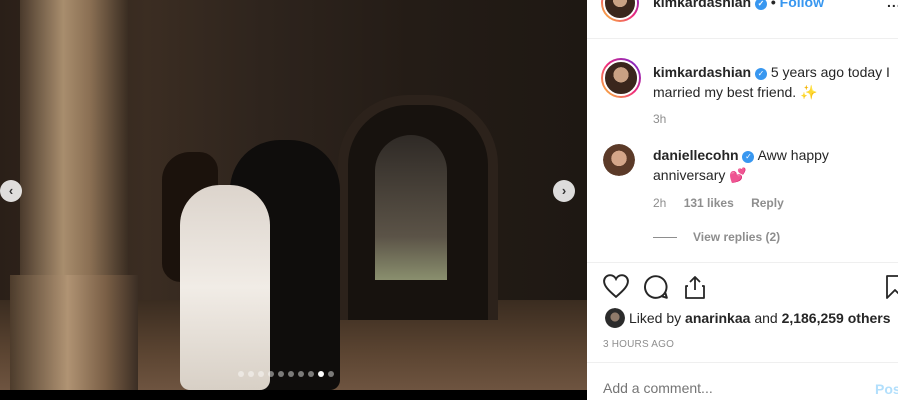 This screenshot has height=400, width=898. I want to click on caption-avatar, so click(621, 78).